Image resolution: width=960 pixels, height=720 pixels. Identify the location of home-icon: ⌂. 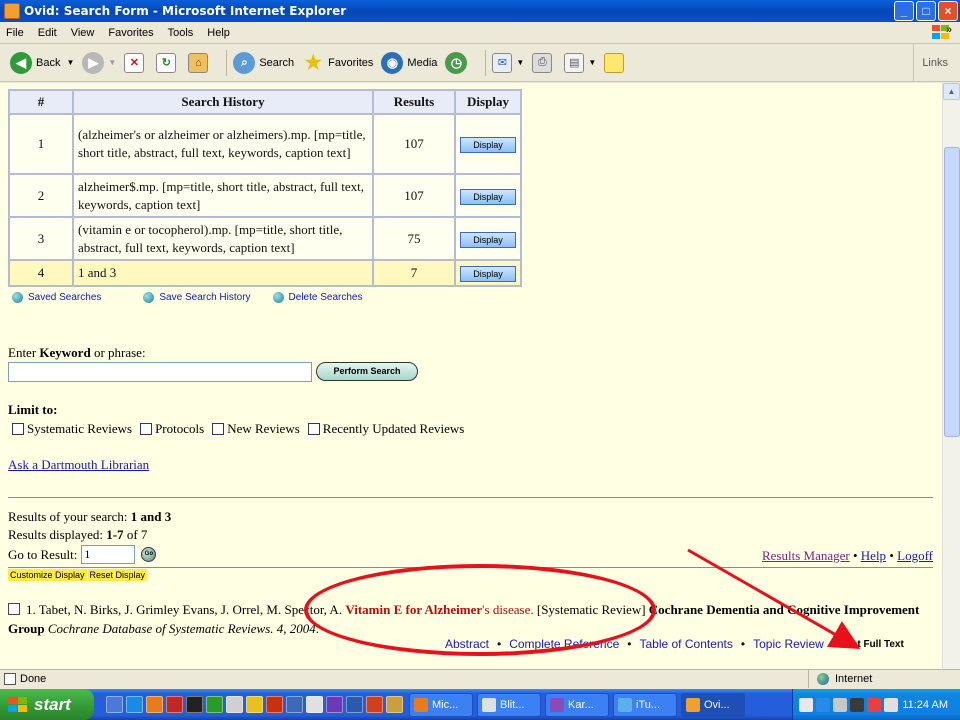
(198, 62).